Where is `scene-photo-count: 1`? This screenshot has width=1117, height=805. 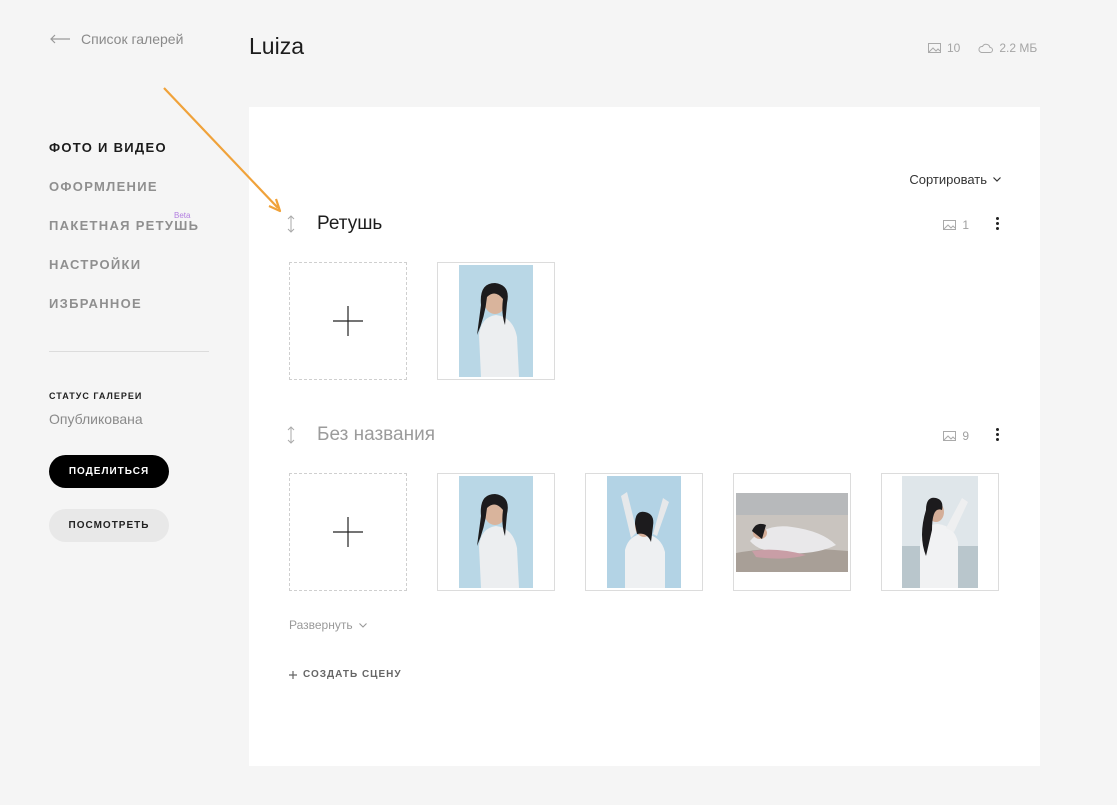
scene-photo-count: 1 is located at coordinates (956, 225).